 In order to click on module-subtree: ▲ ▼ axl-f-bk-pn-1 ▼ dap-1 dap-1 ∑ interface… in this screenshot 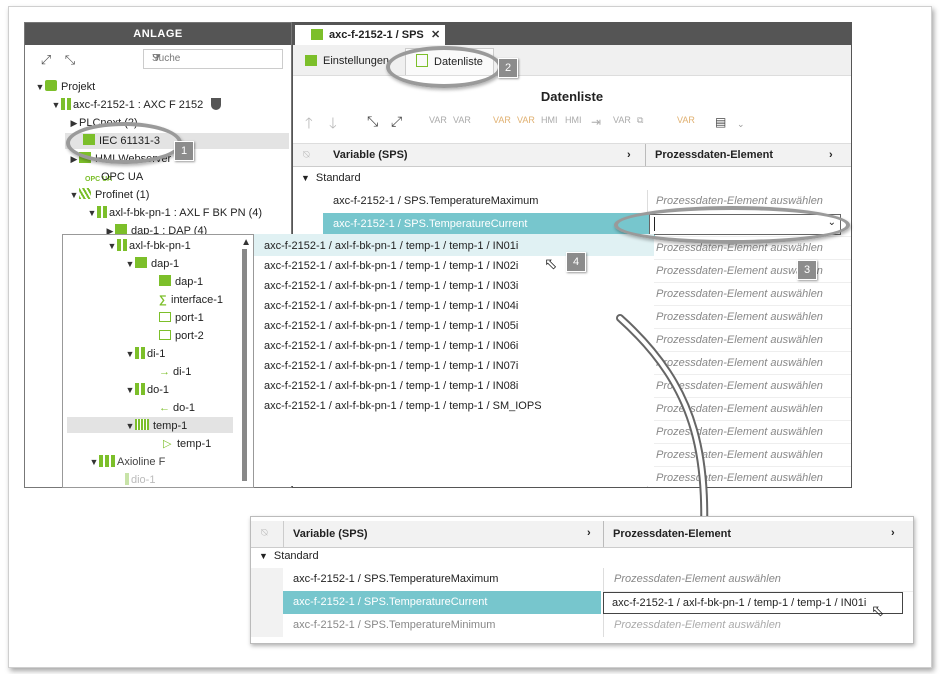, I will do `click(158, 361)`.